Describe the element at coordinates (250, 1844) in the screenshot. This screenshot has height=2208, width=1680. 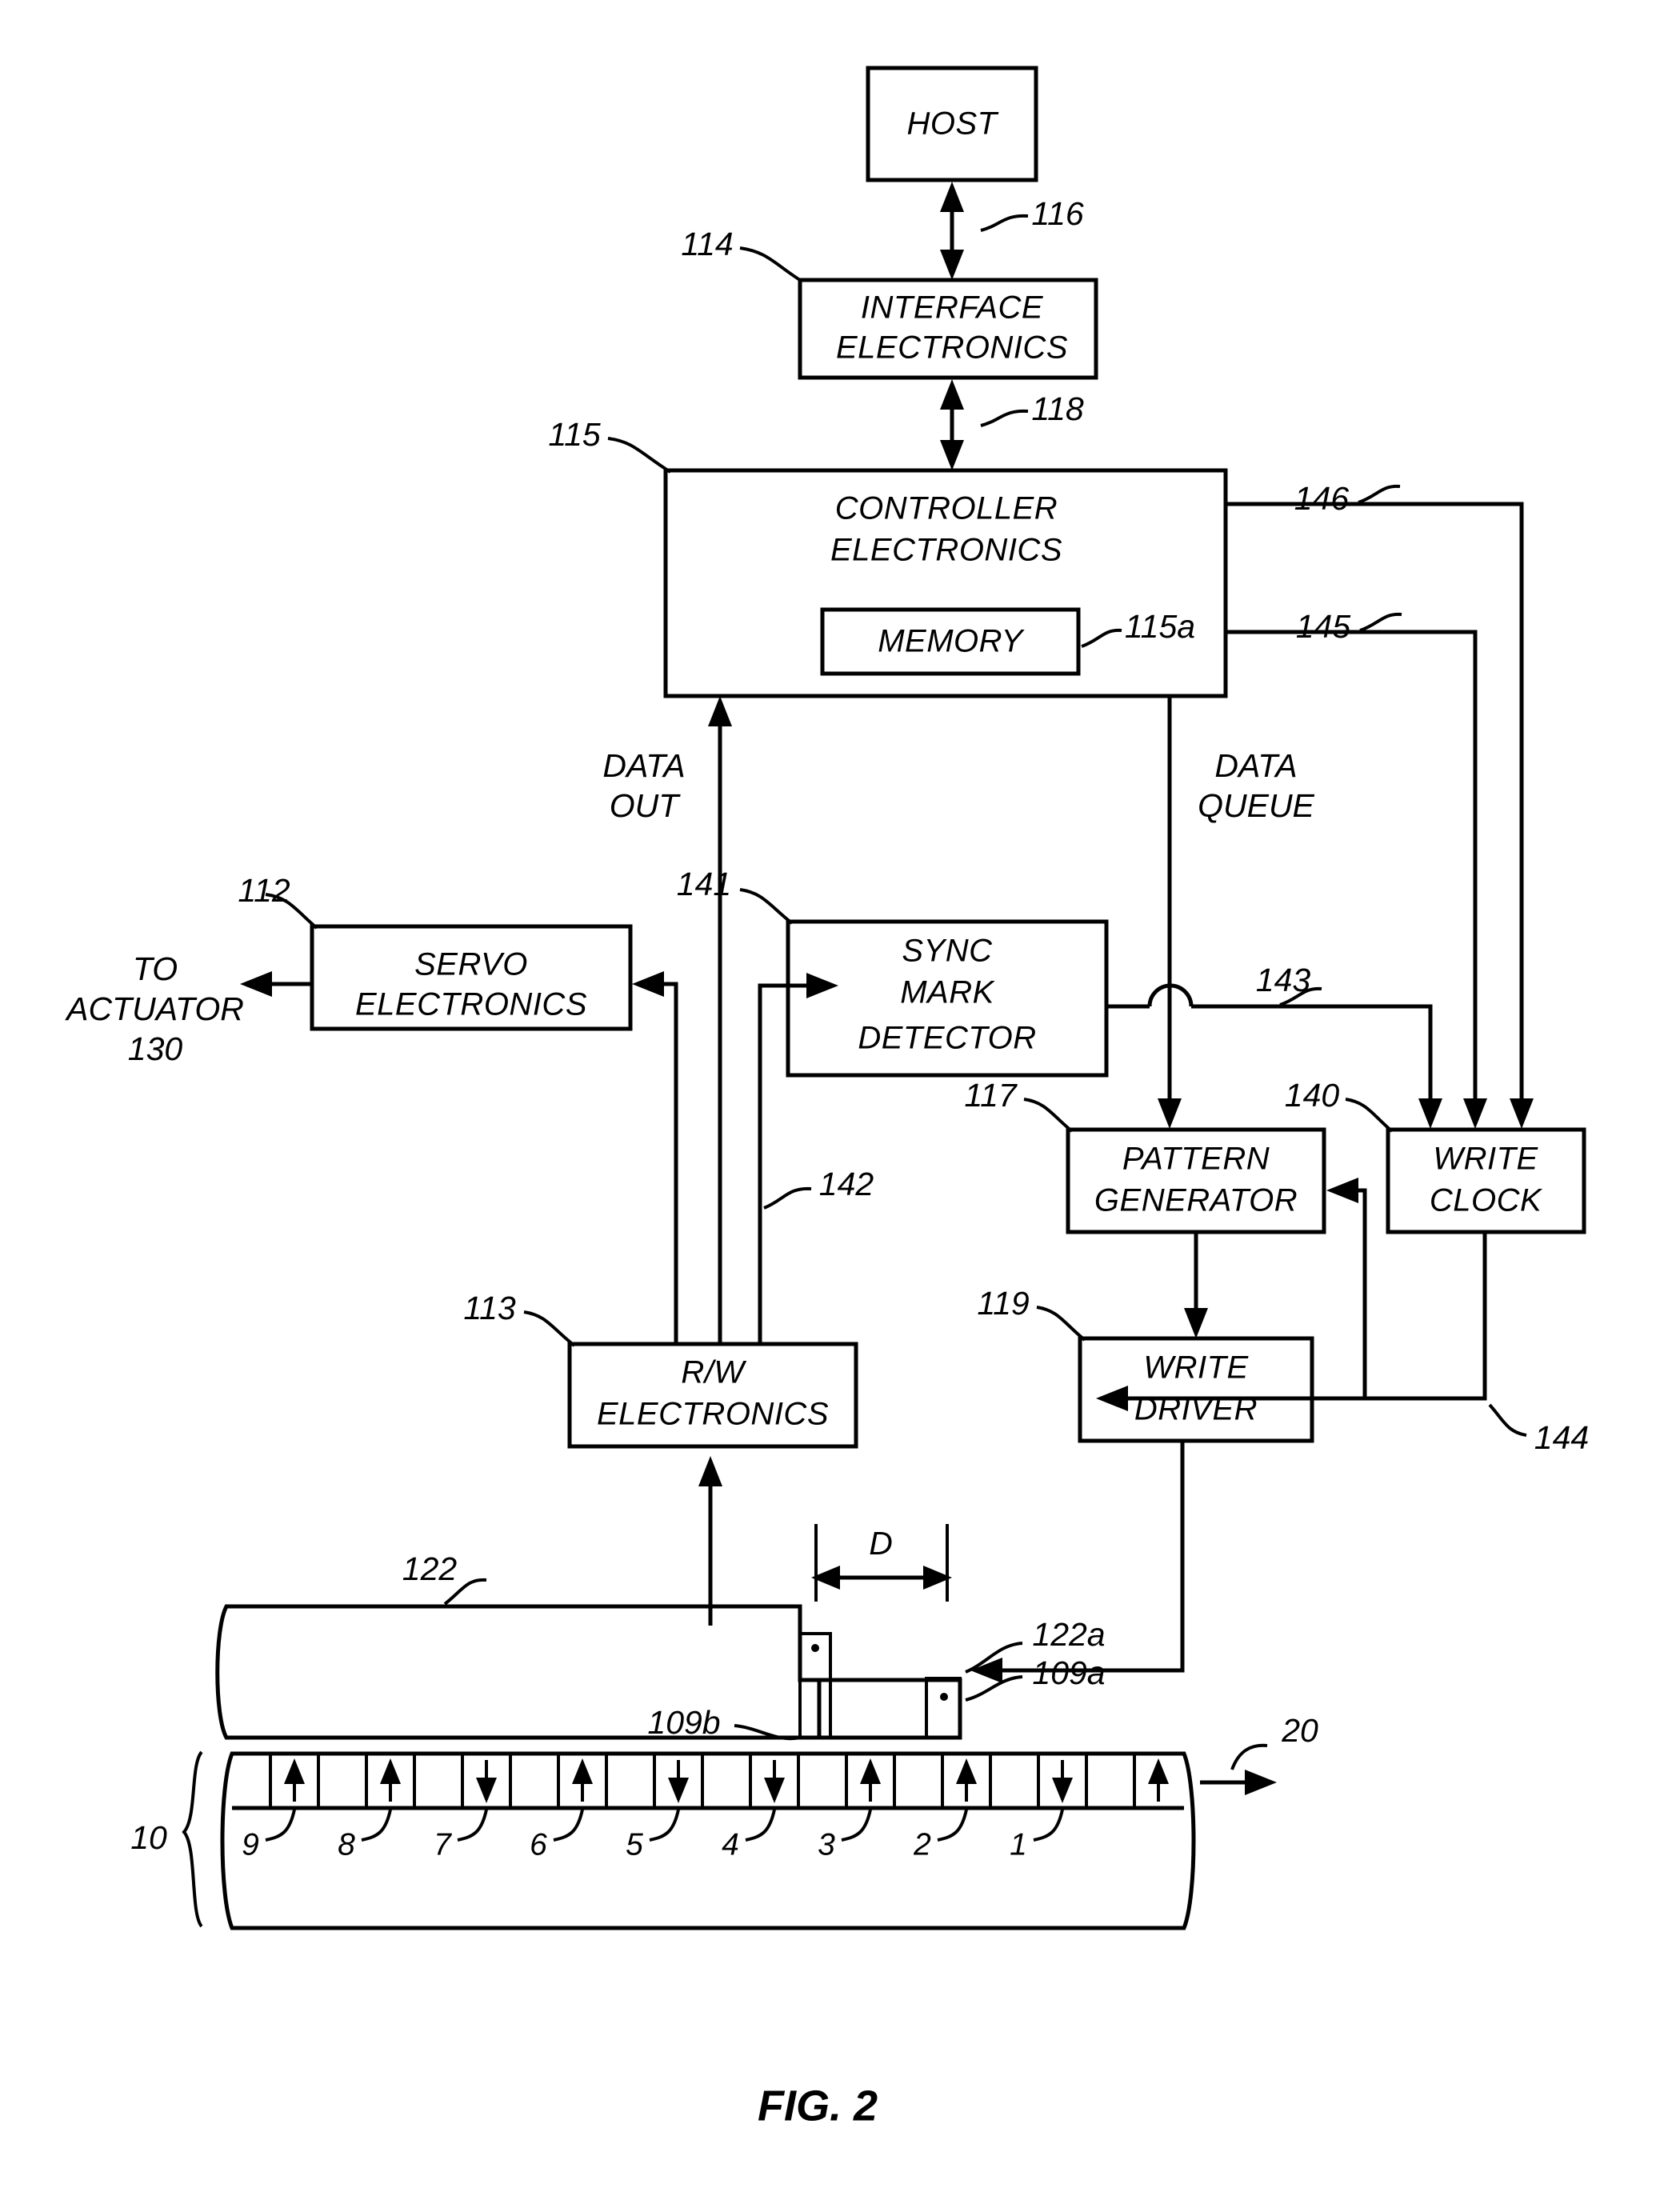
I see `media-cell-number: 9` at that location.